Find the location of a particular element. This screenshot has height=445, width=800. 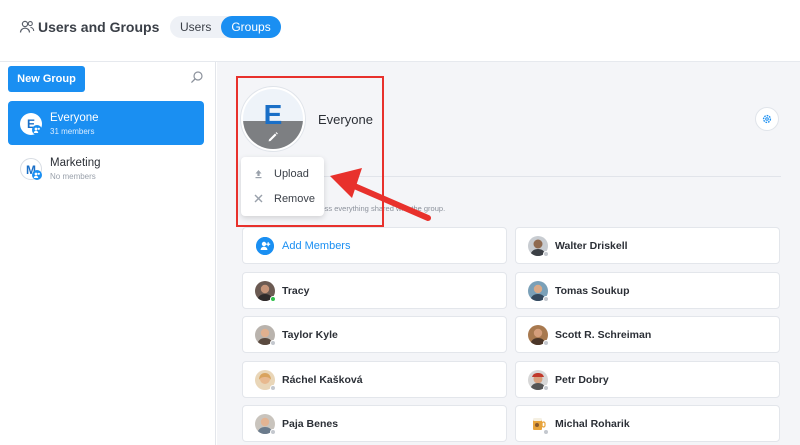

member-name: Petr Dobry is located at coordinates (582, 380).